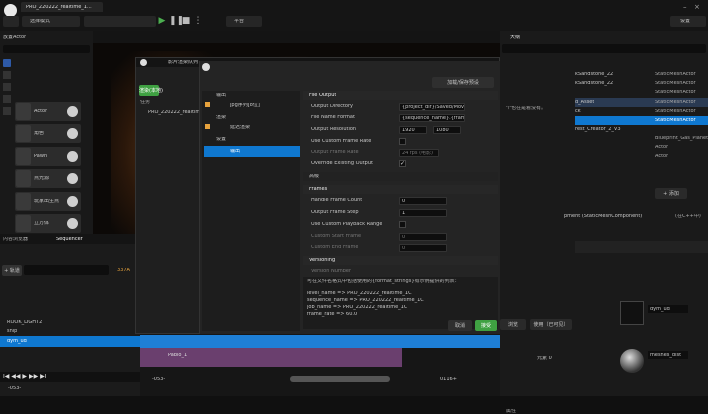  What do you see at coordinates (70, 322) in the screenshot?
I see `track-row: ROOK_LIGHT2` at bounding box center [70, 322].